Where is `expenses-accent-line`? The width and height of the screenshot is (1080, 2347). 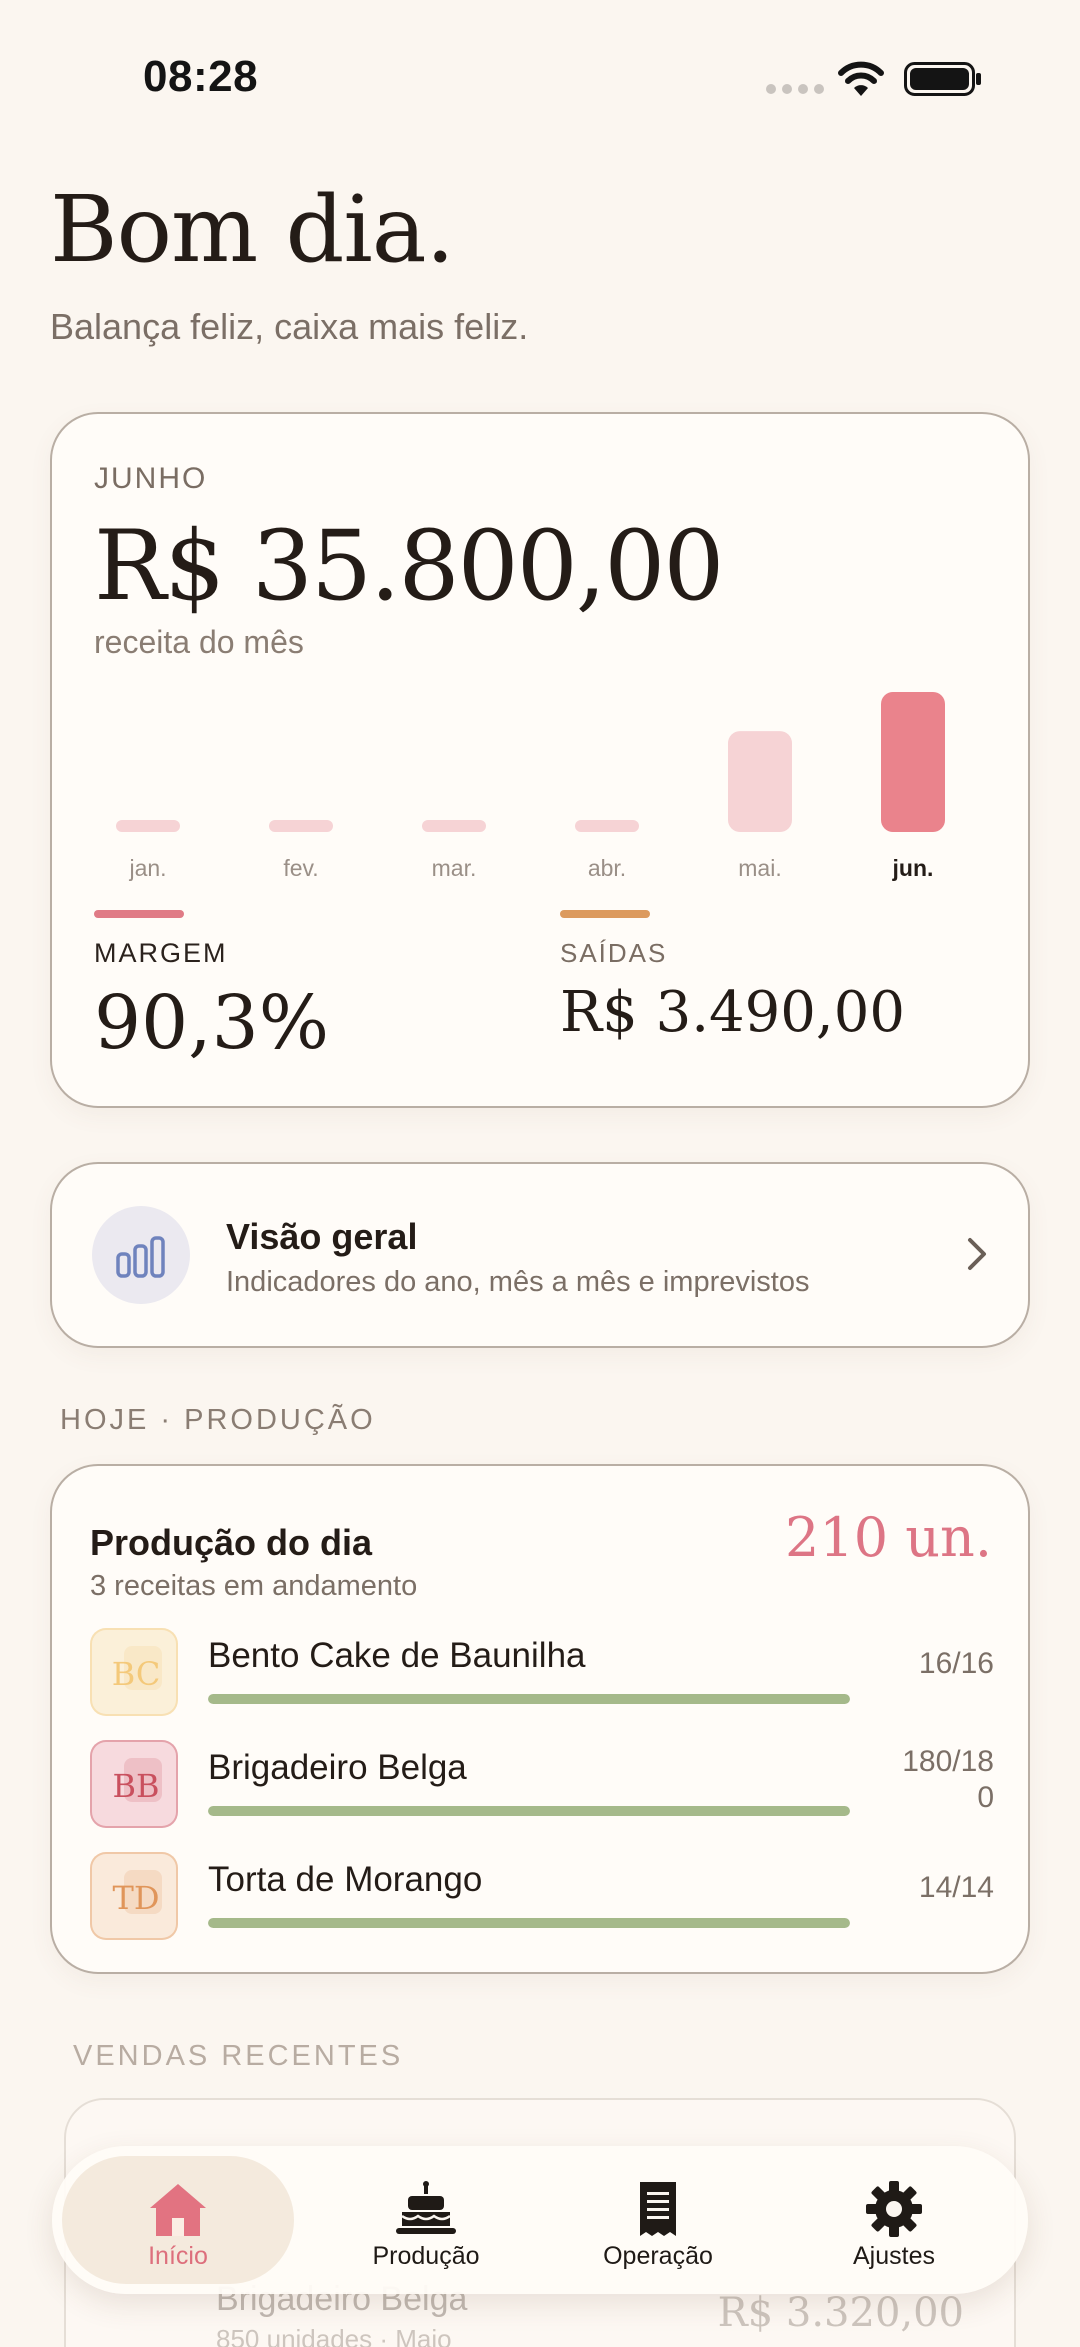 expenses-accent-line is located at coordinates (605, 914).